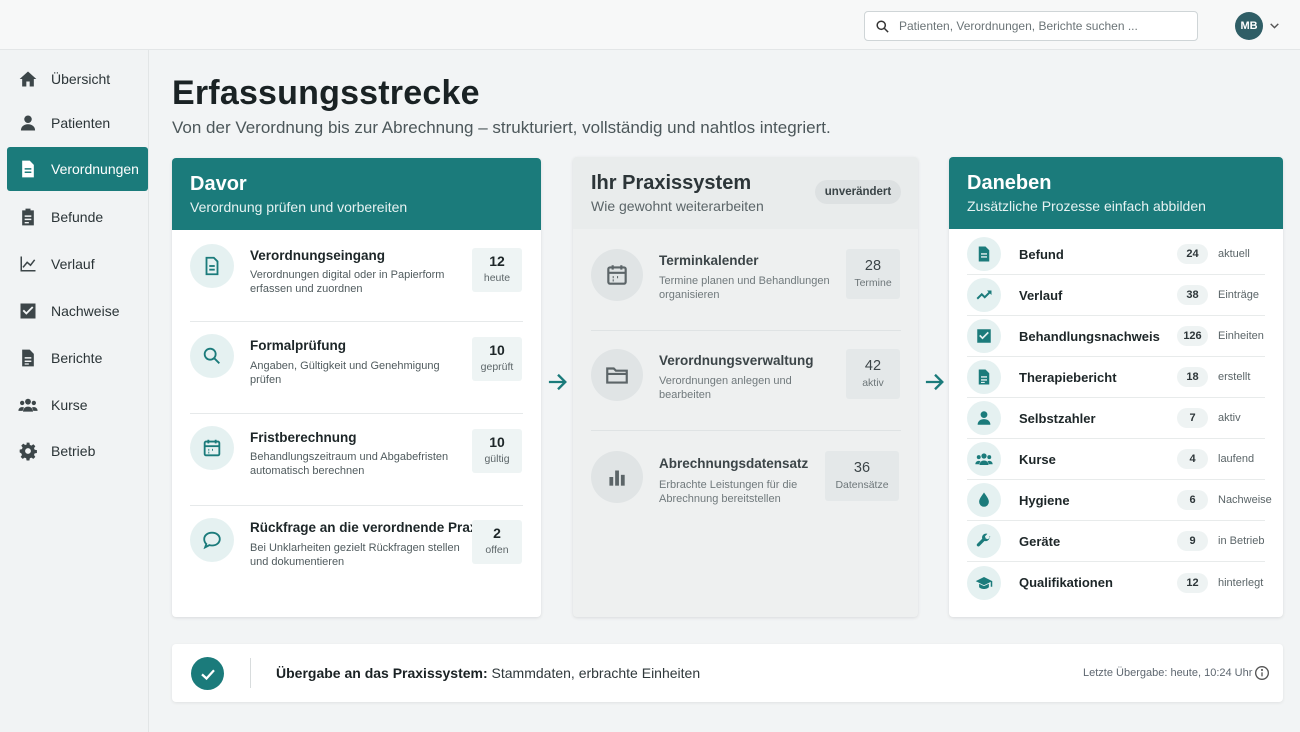 This screenshot has height=732, width=1300. What do you see at coordinates (1116, 377) in the screenshot?
I see `list-item: Therapiebericht 18 erstellt` at bounding box center [1116, 377].